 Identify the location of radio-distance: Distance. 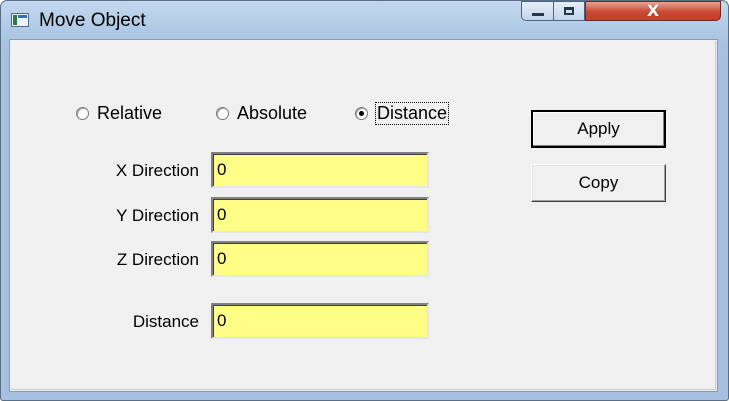
(402, 113).